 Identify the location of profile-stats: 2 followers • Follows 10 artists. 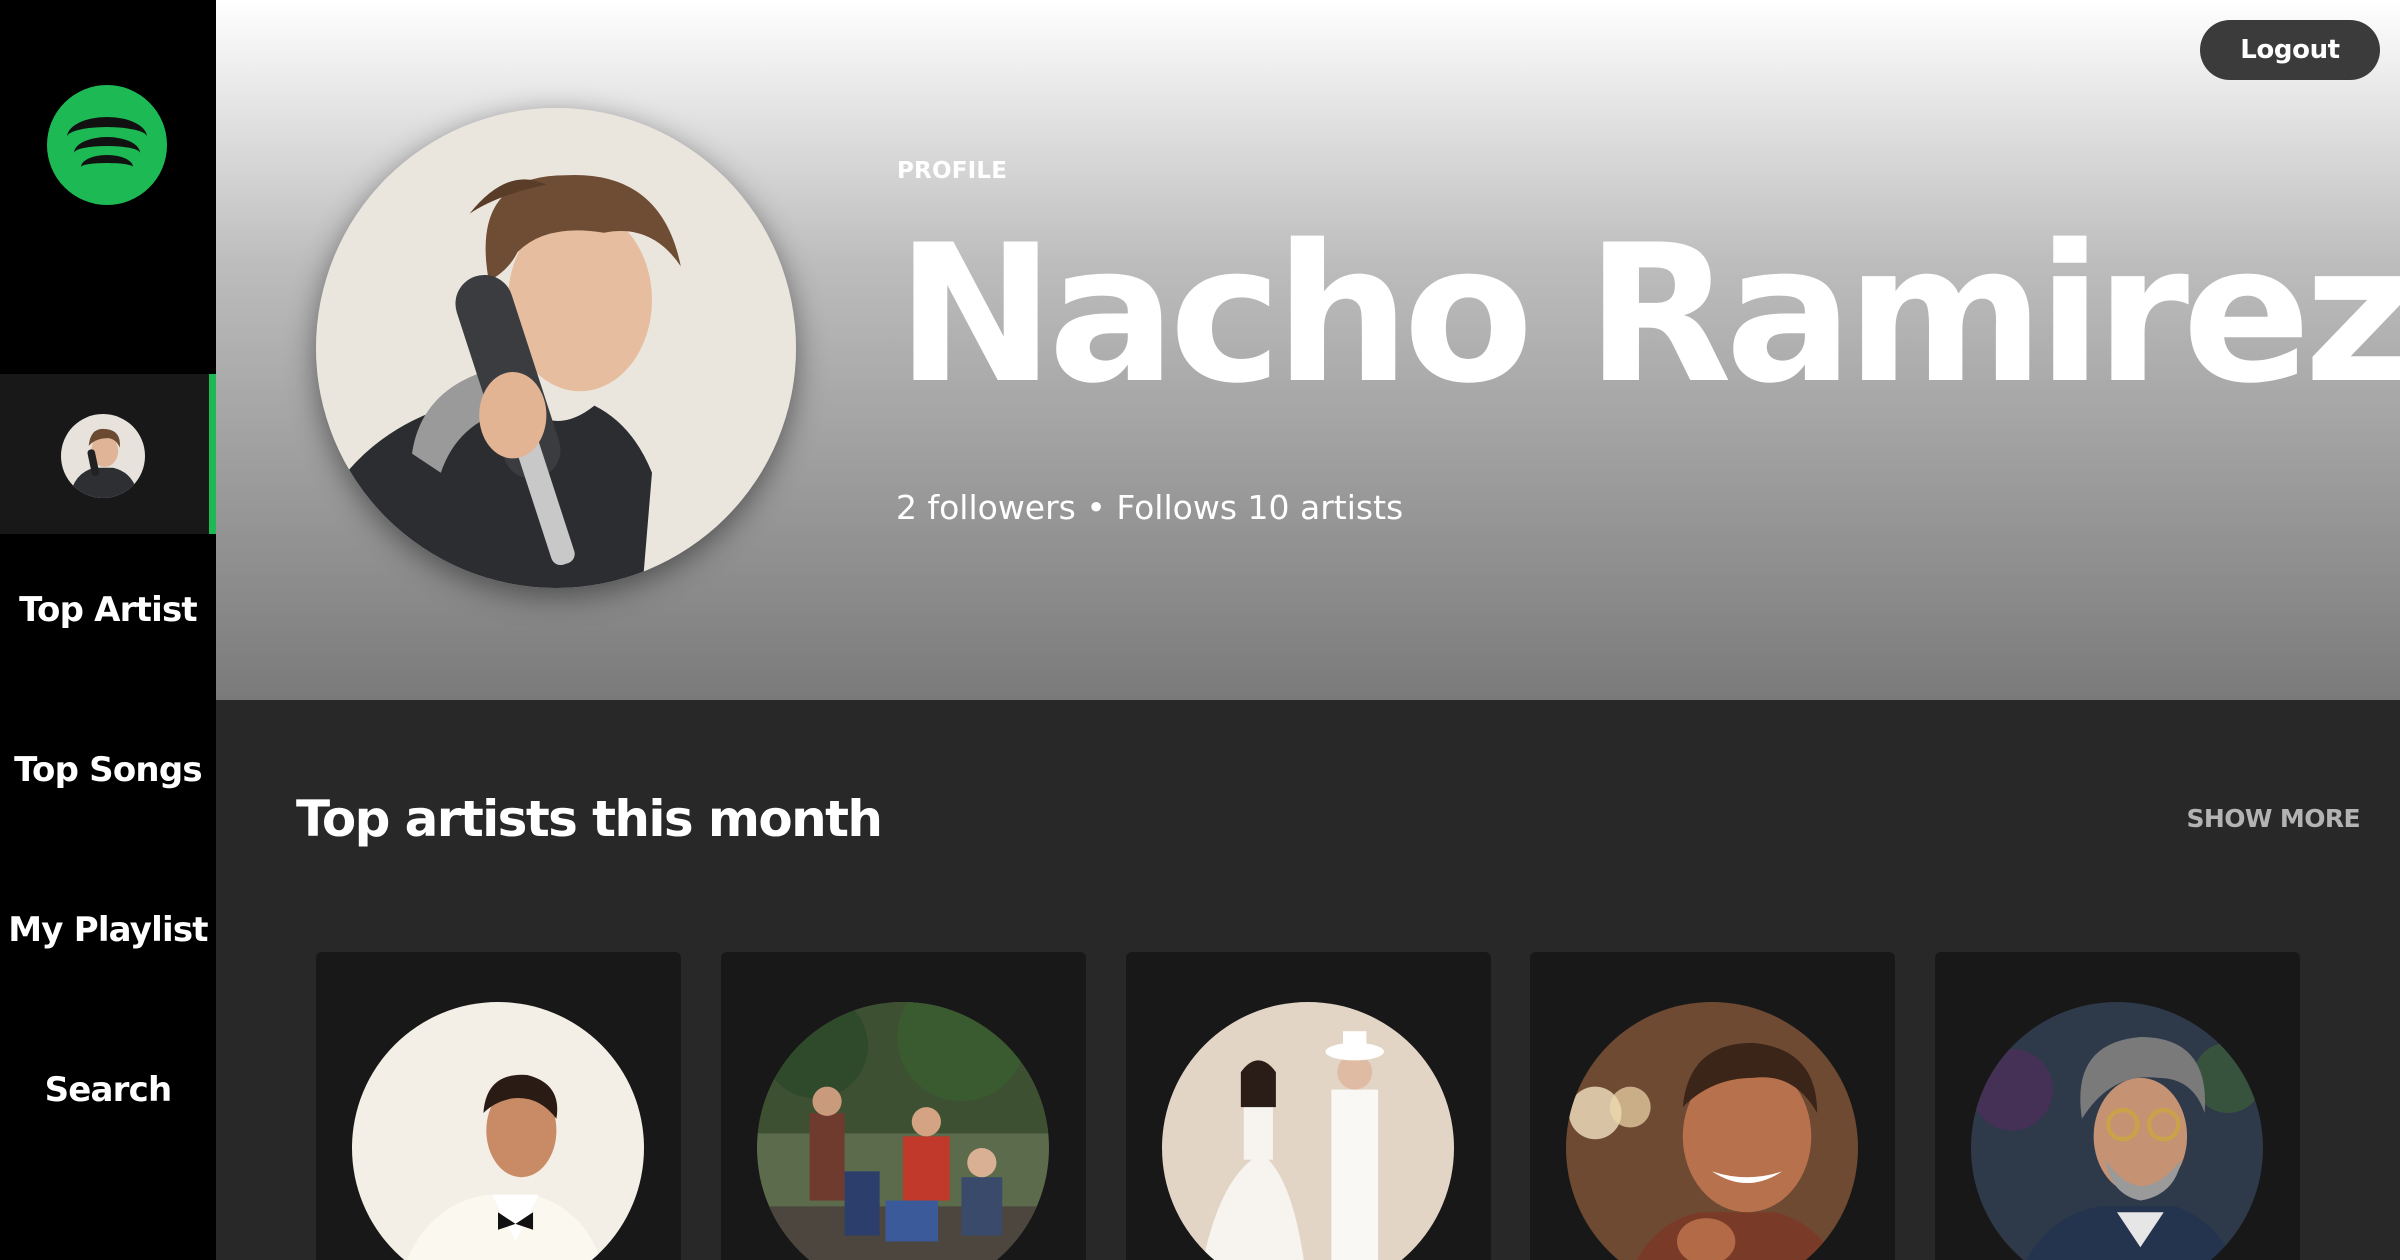
(1150, 507).